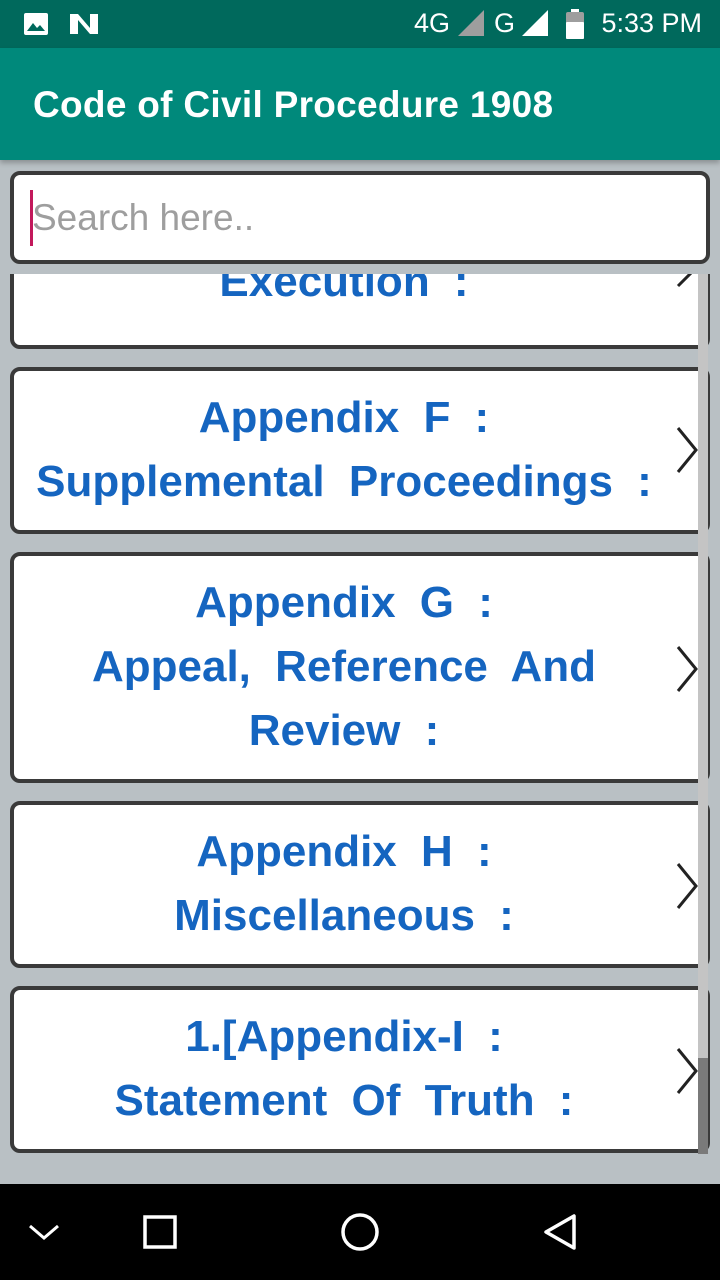 The image size is (720, 1280). What do you see at coordinates (344, 1100) in the screenshot?
I see `list-item-line: Statement Of Truth :` at bounding box center [344, 1100].